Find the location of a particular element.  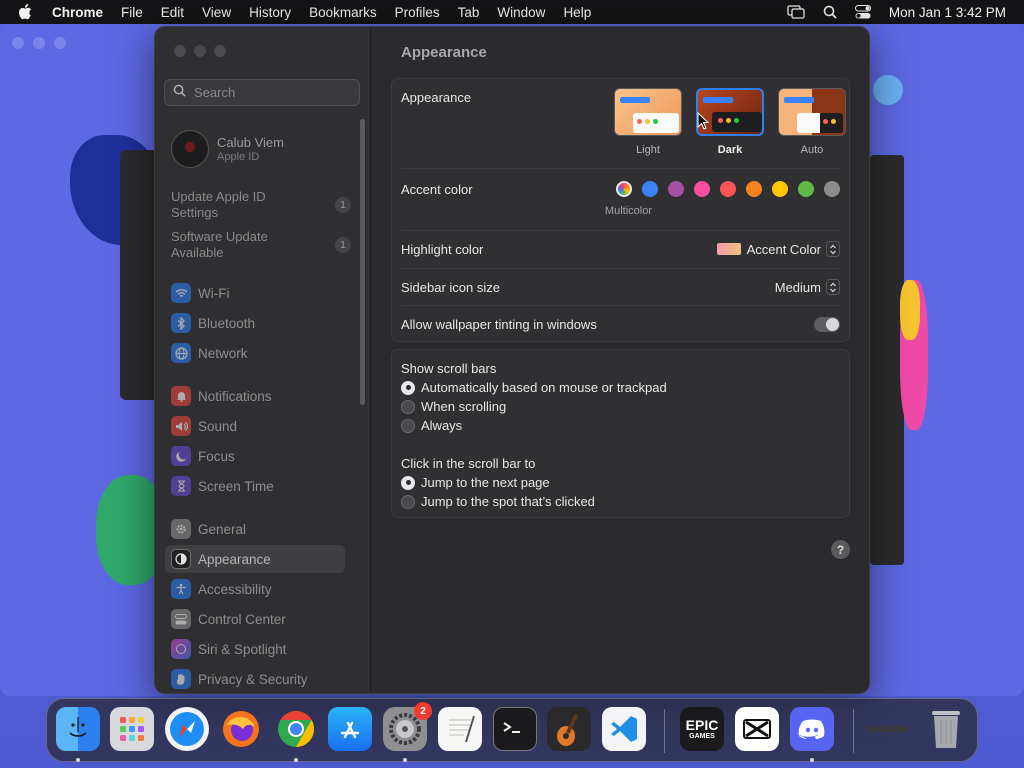

scrollbar-thumb is located at coordinates (362, 262).